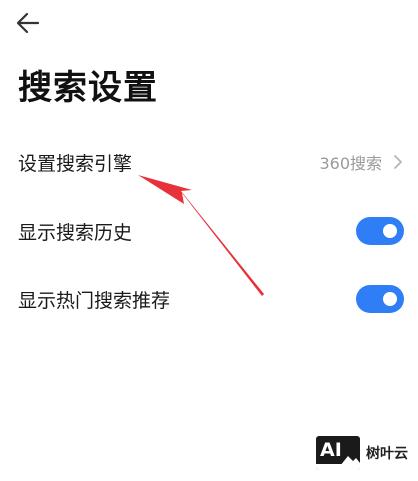 The height and width of the screenshot is (481, 418). What do you see at coordinates (362, 453) in the screenshot?
I see `watermark: AI 树叶云` at bounding box center [362, 453].